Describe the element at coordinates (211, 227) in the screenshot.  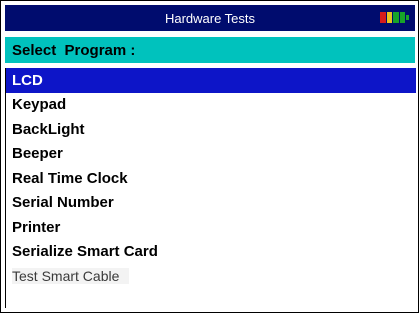
I see `menu-item-printer: Printer` at that location.